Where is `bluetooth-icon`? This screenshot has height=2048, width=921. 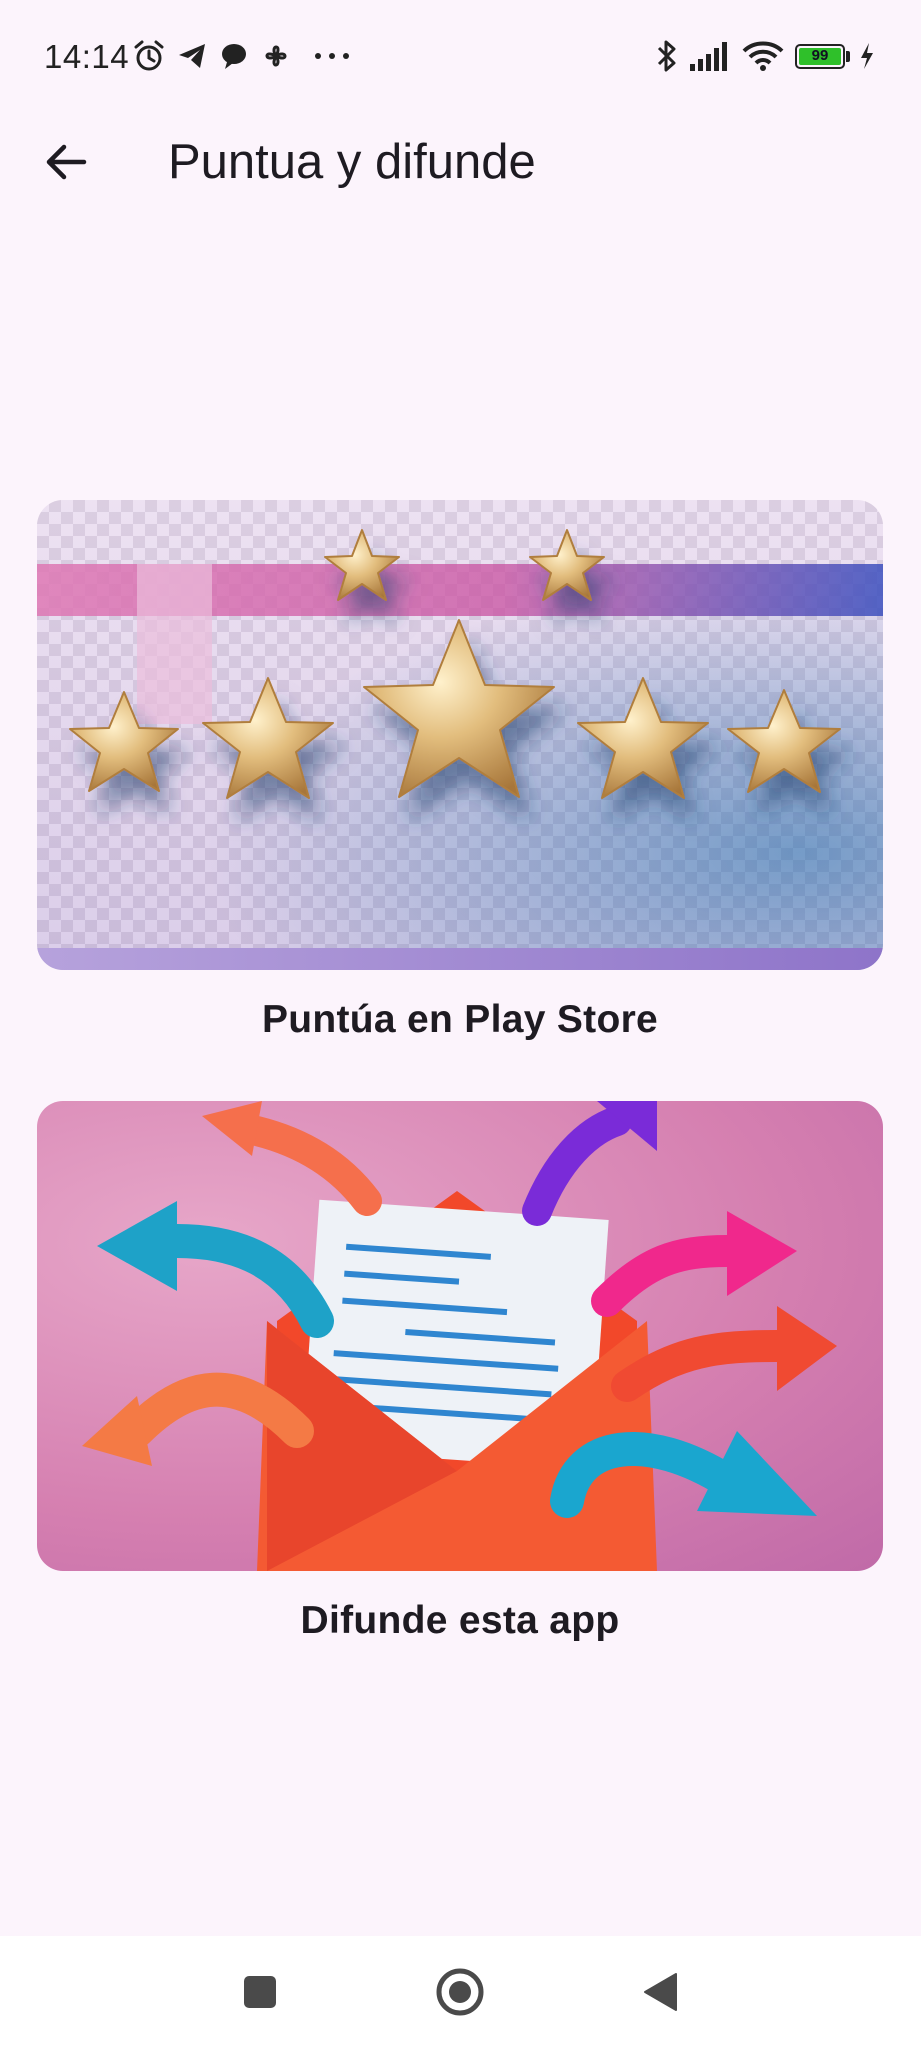
bluetooth-icon is located at coordinates (667, 56).